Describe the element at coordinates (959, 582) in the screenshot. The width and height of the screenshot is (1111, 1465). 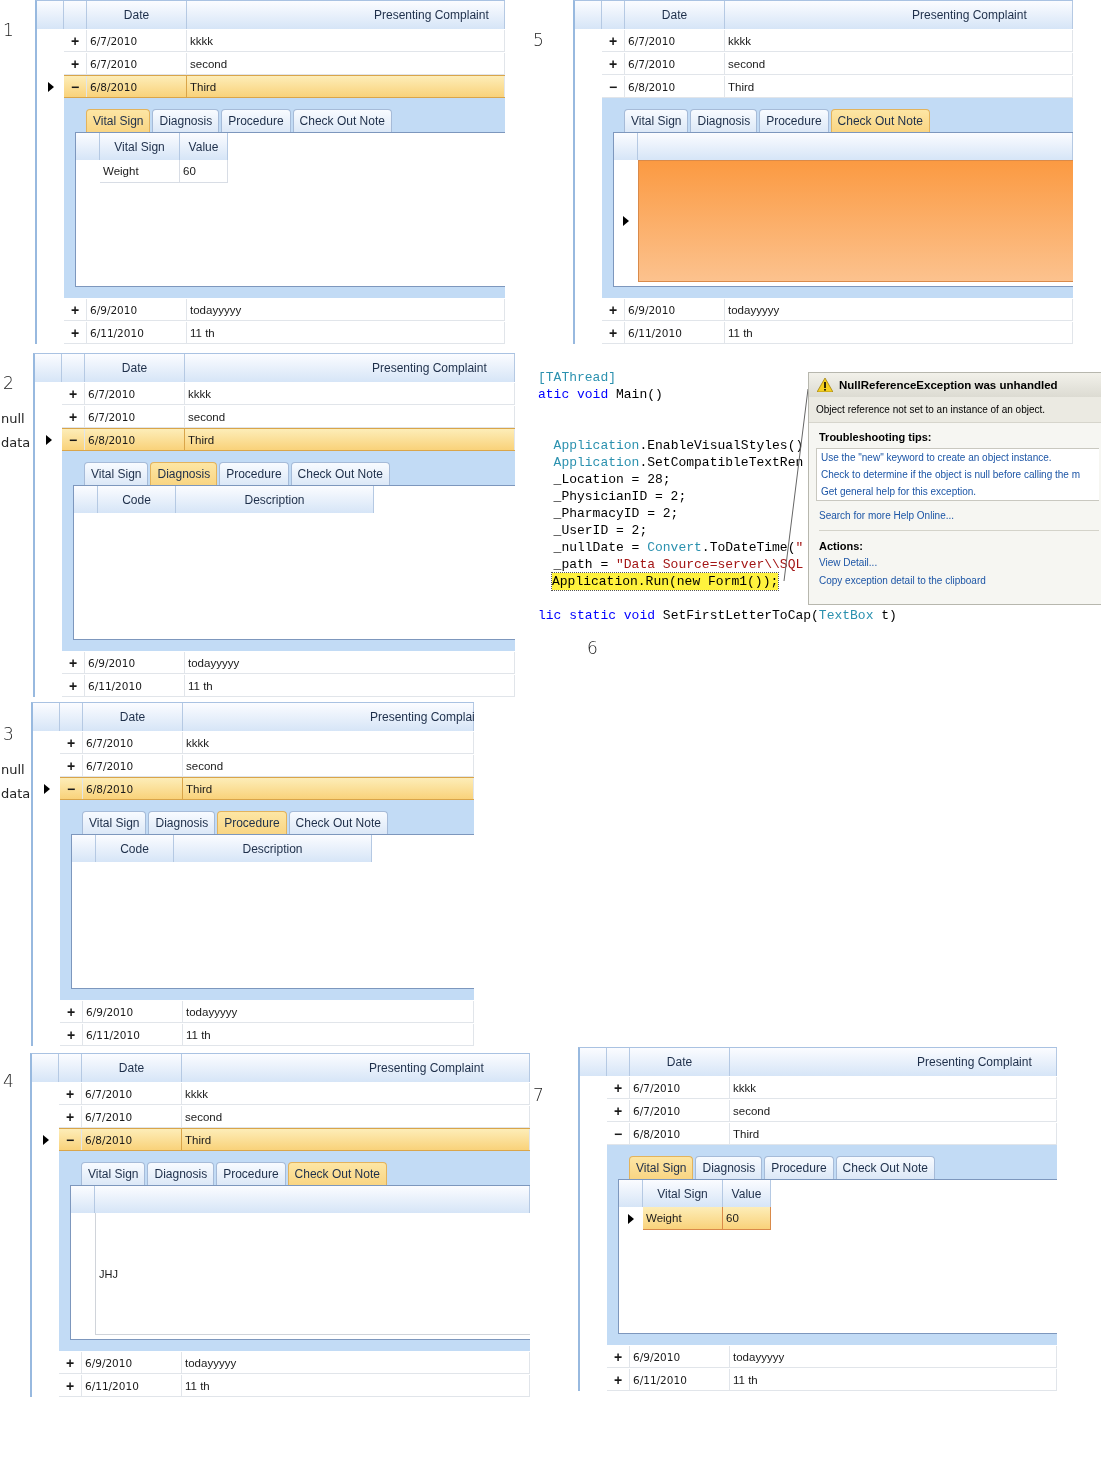
I see `action-link: Copy exception detail to the clipboard` at that location.